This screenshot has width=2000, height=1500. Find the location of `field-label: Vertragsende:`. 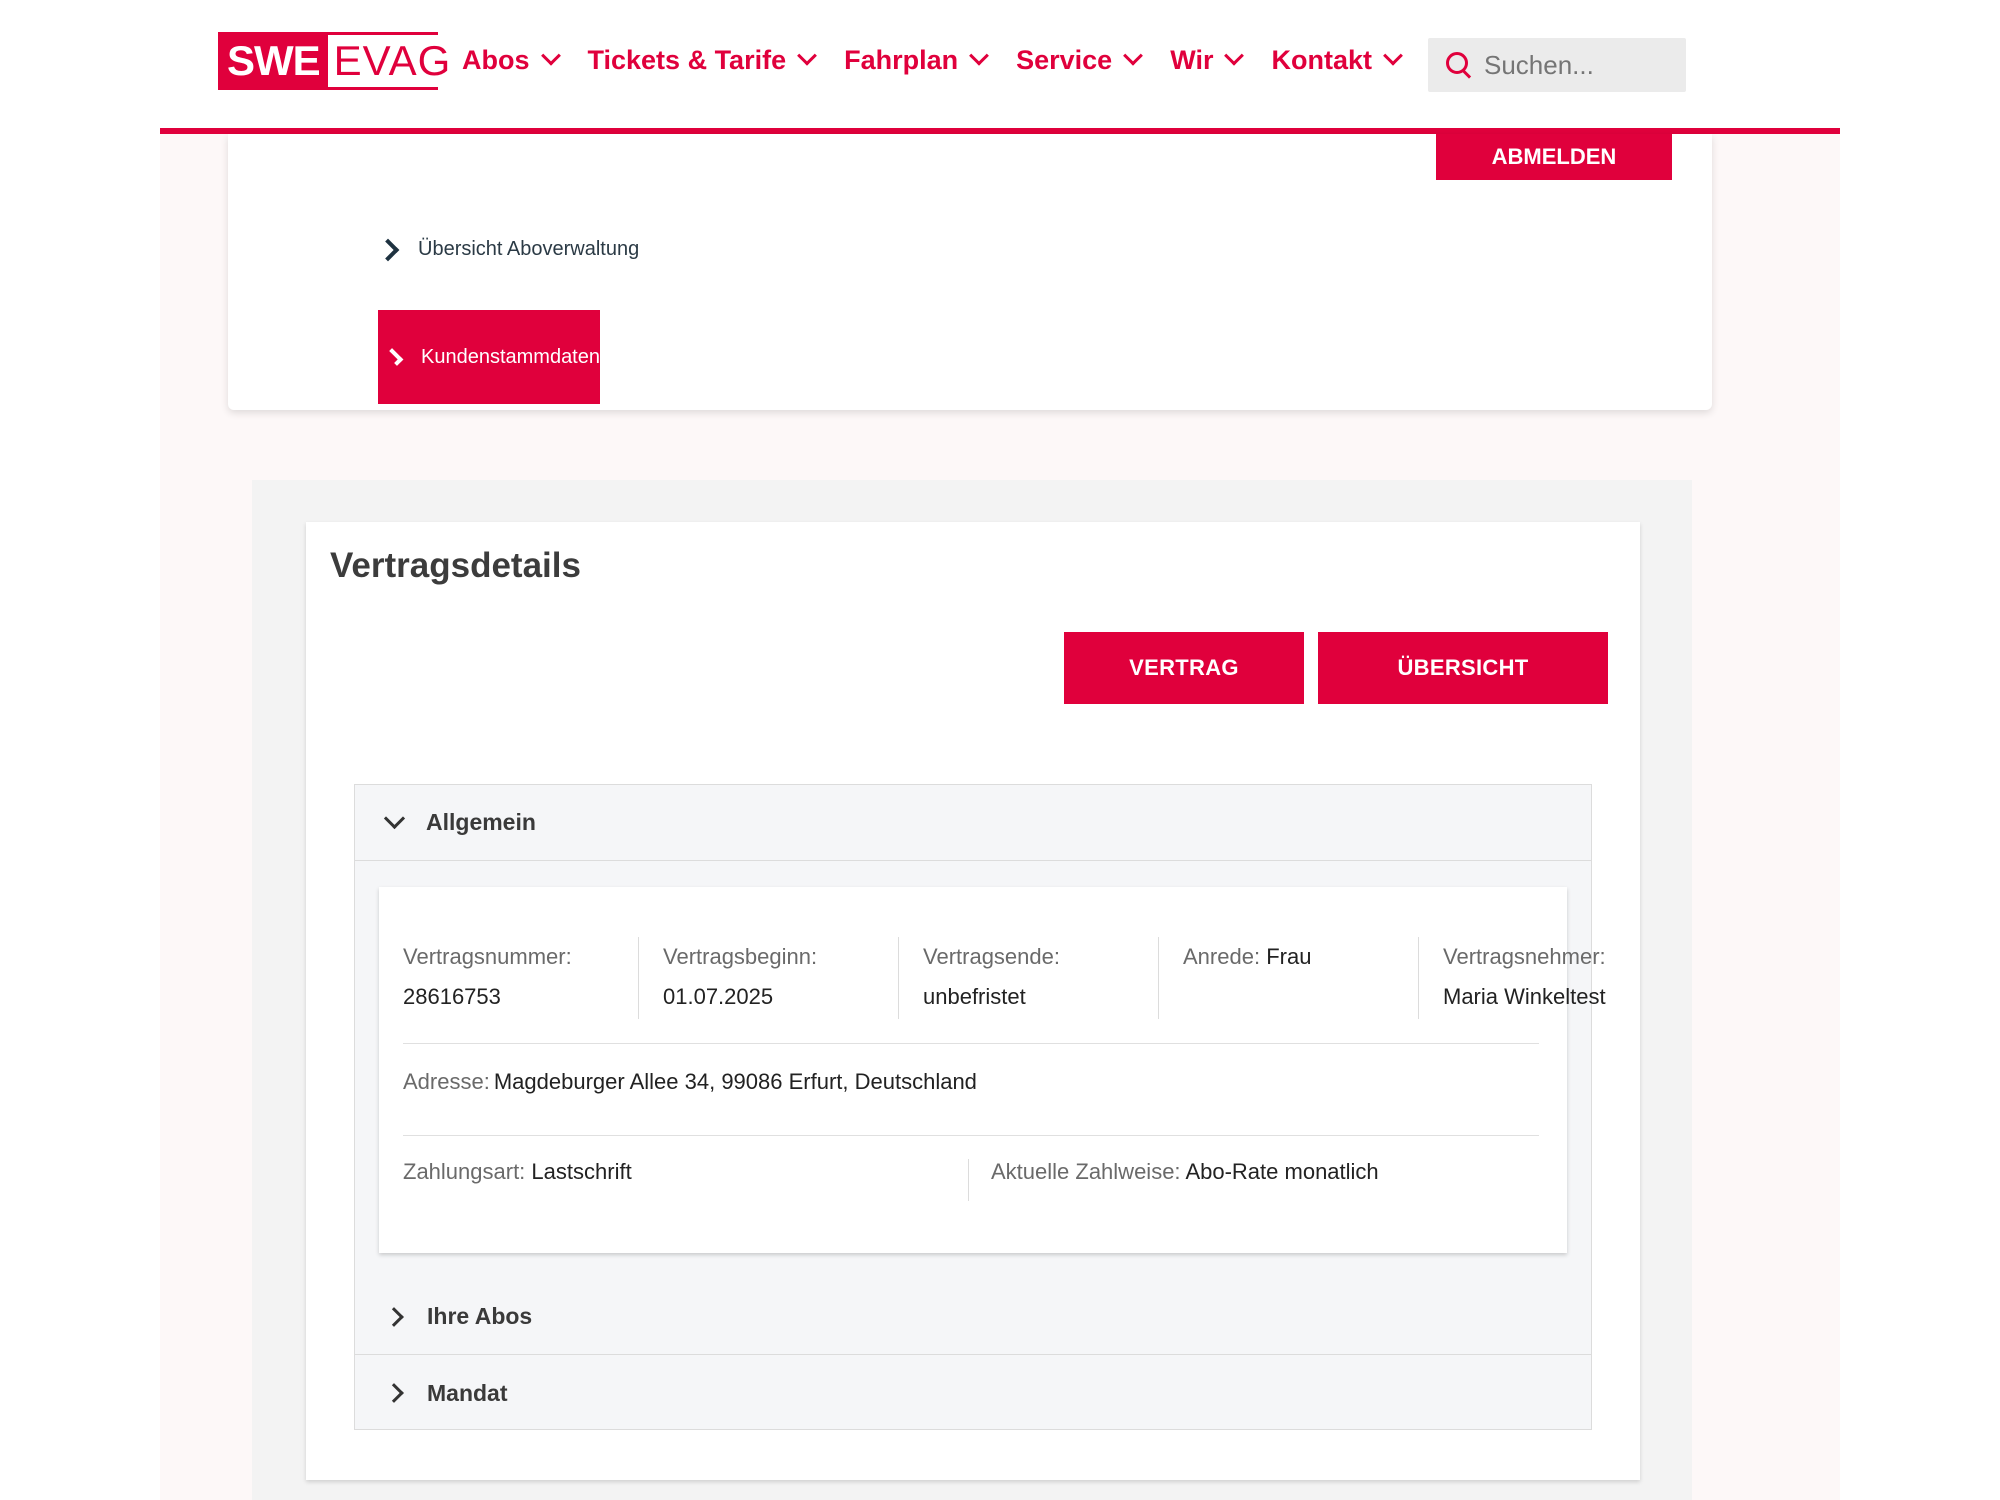

field-label: Vertragsende: is located at coordinates (991, 956).